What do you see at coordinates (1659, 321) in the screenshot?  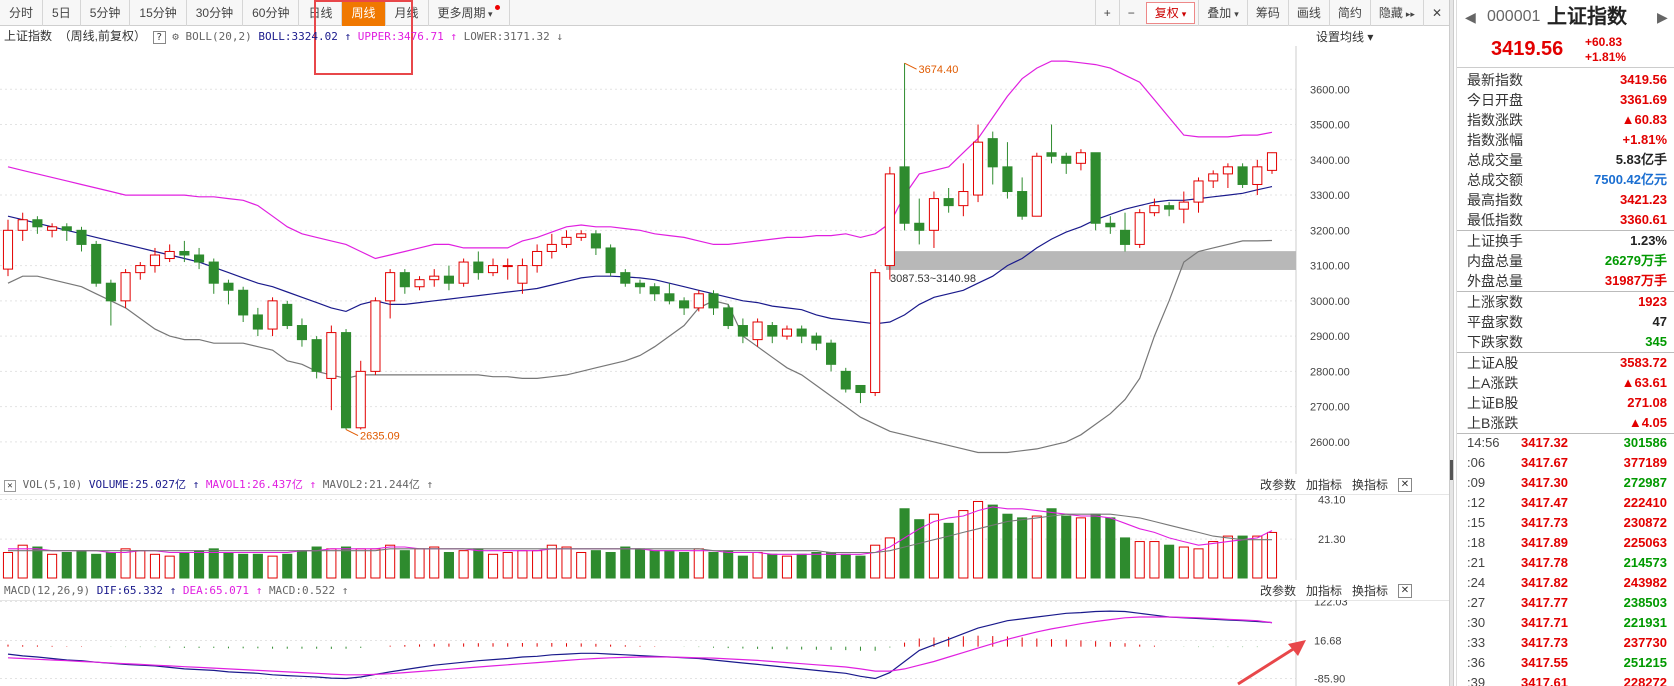 I see `stat-value: 47` at bounding box center [1659, 321].